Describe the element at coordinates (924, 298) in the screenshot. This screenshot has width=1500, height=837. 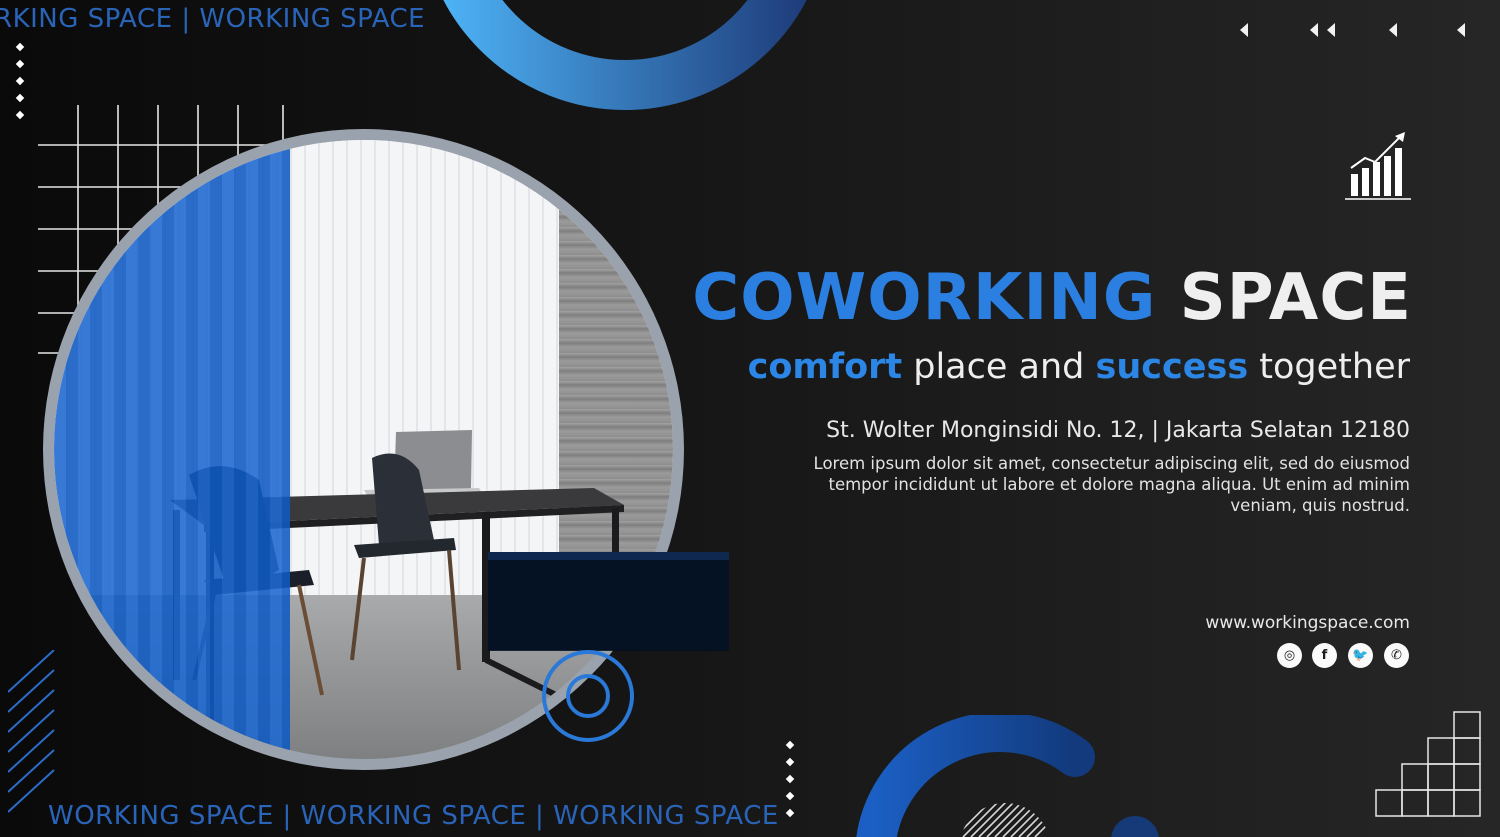
I see `title-coworking: COWORKING` at that location.